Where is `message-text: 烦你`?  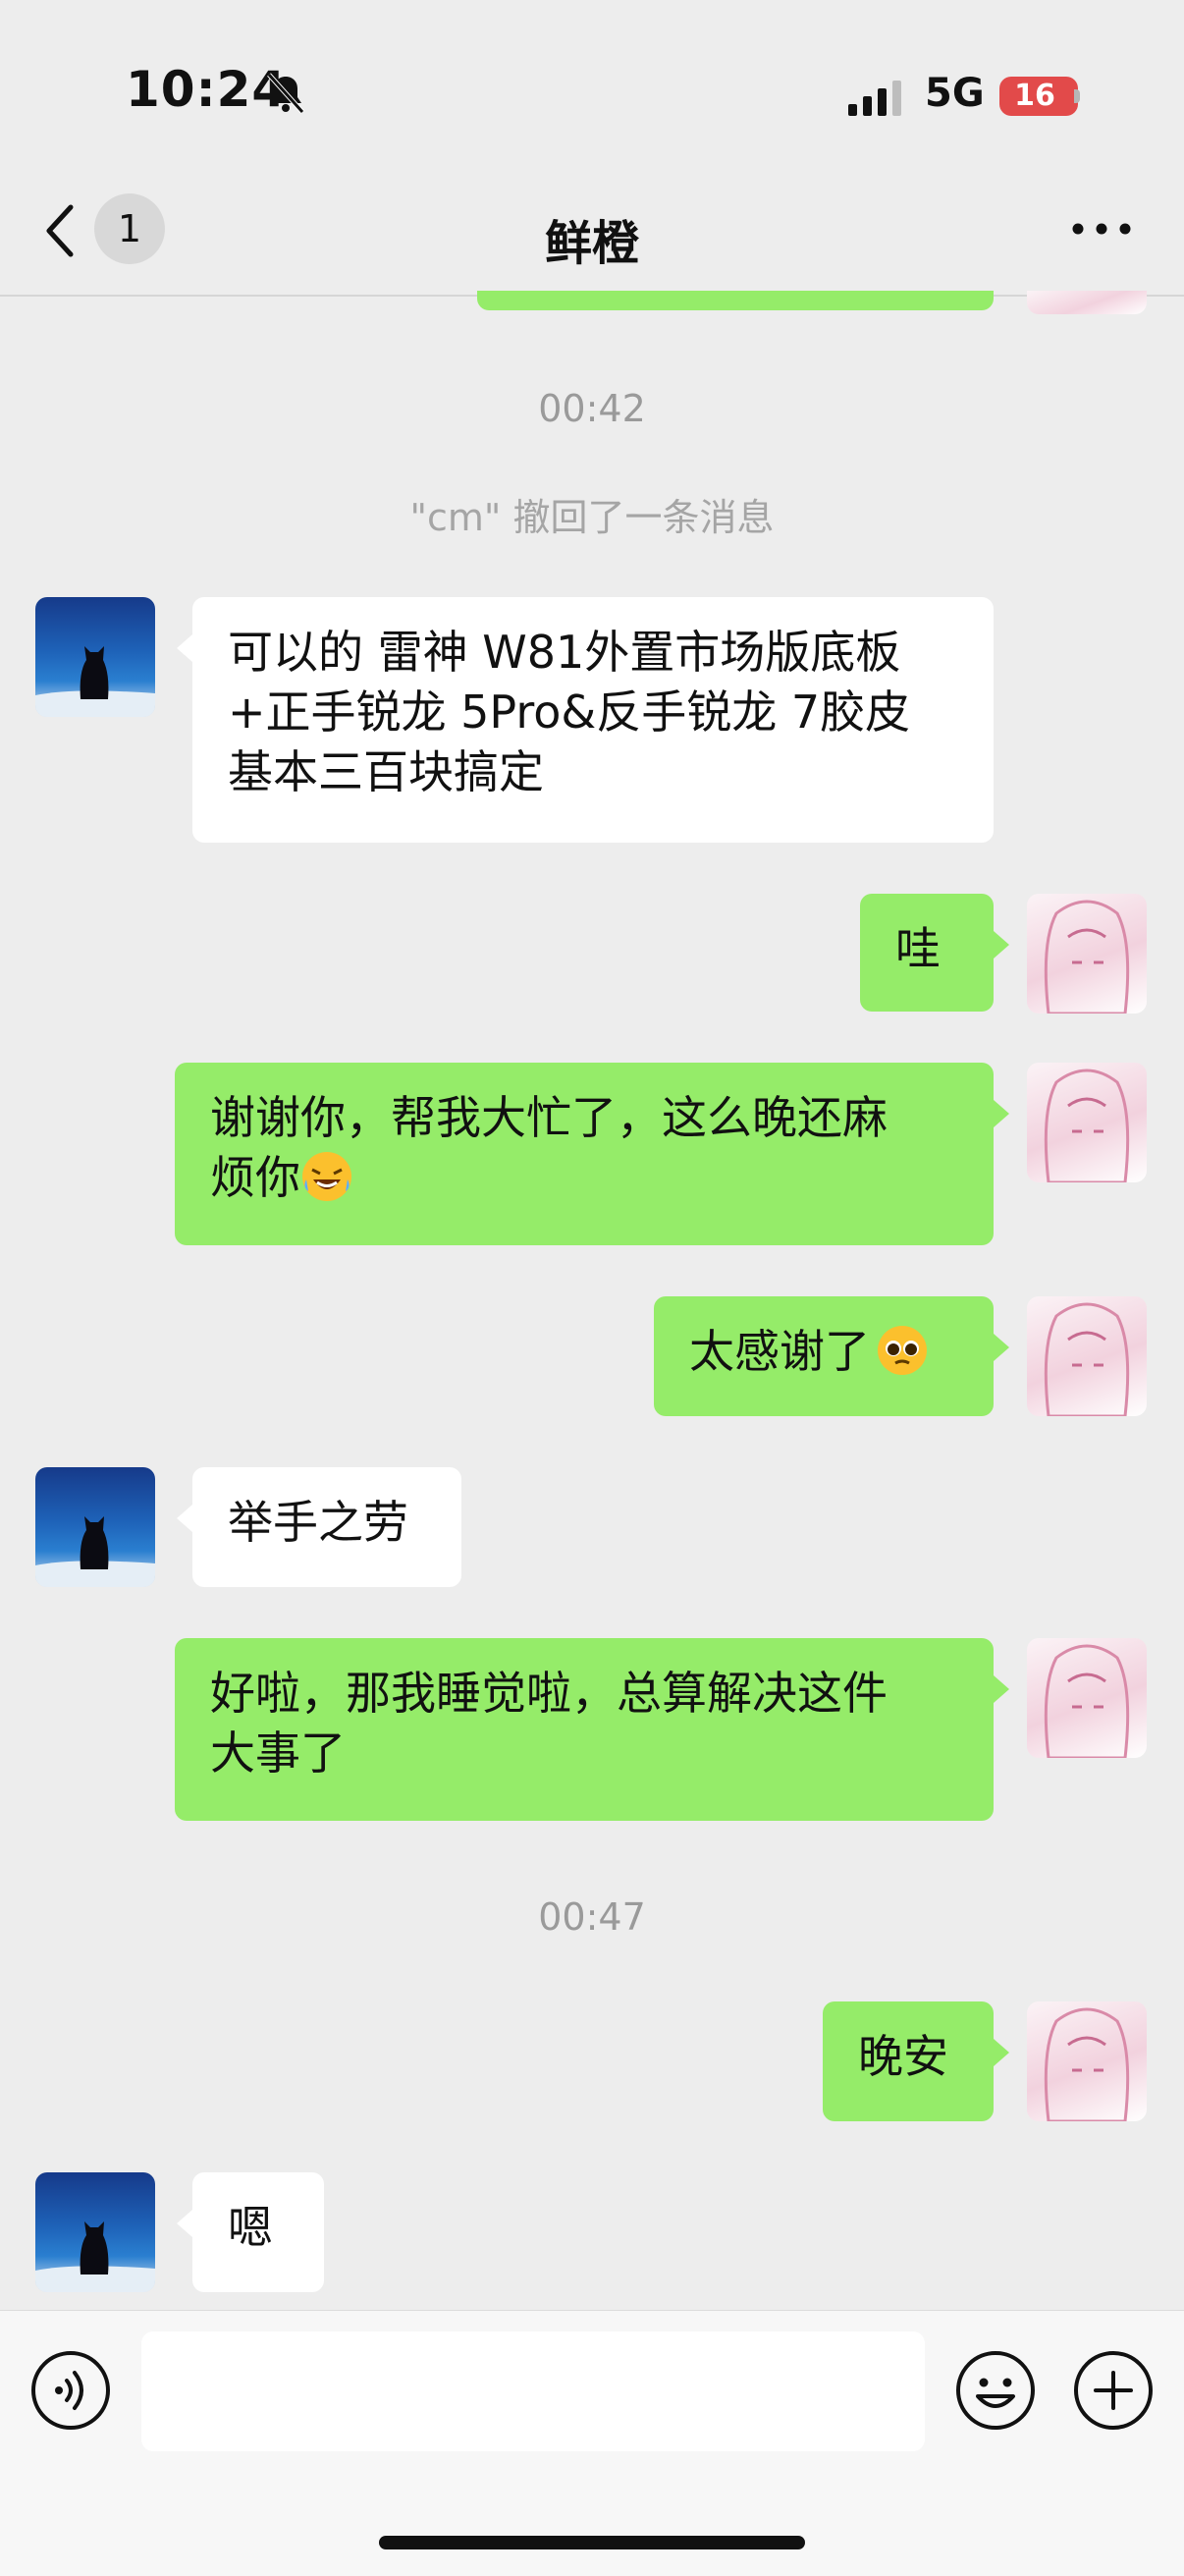 message-text: 烦你 is located at coordinates (255, 1177).